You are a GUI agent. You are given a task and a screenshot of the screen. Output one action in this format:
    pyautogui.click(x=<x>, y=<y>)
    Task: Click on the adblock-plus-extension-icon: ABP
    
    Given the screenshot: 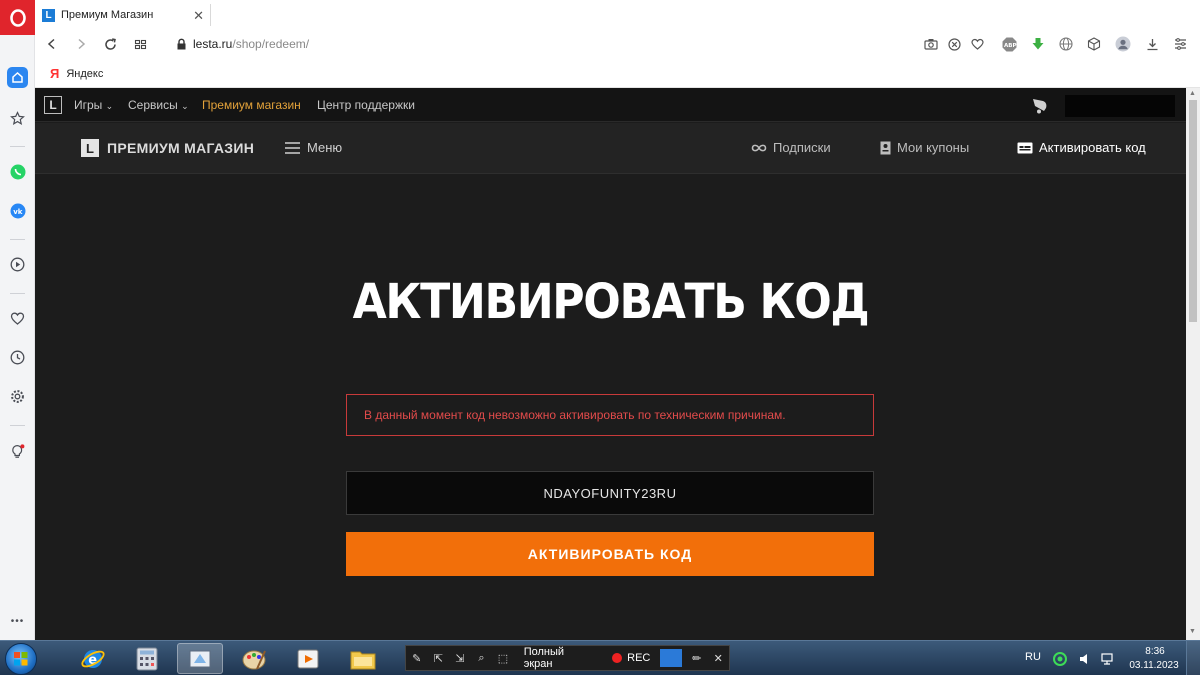 What is the action you would take?
    pyautogui.click(x=1009, y=44)
    